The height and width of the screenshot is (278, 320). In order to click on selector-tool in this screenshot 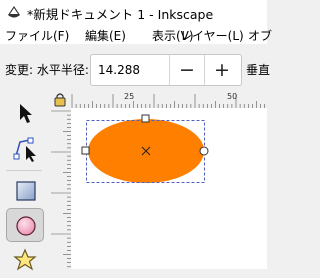, I will do `click(25, 113)`.